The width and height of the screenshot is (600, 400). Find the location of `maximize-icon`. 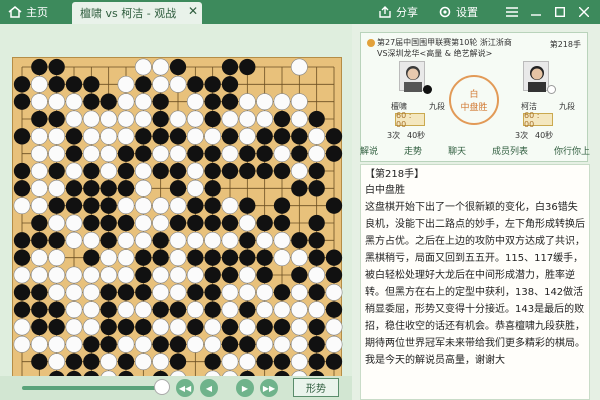

maximize-icon is located at coordinates (560, 12).